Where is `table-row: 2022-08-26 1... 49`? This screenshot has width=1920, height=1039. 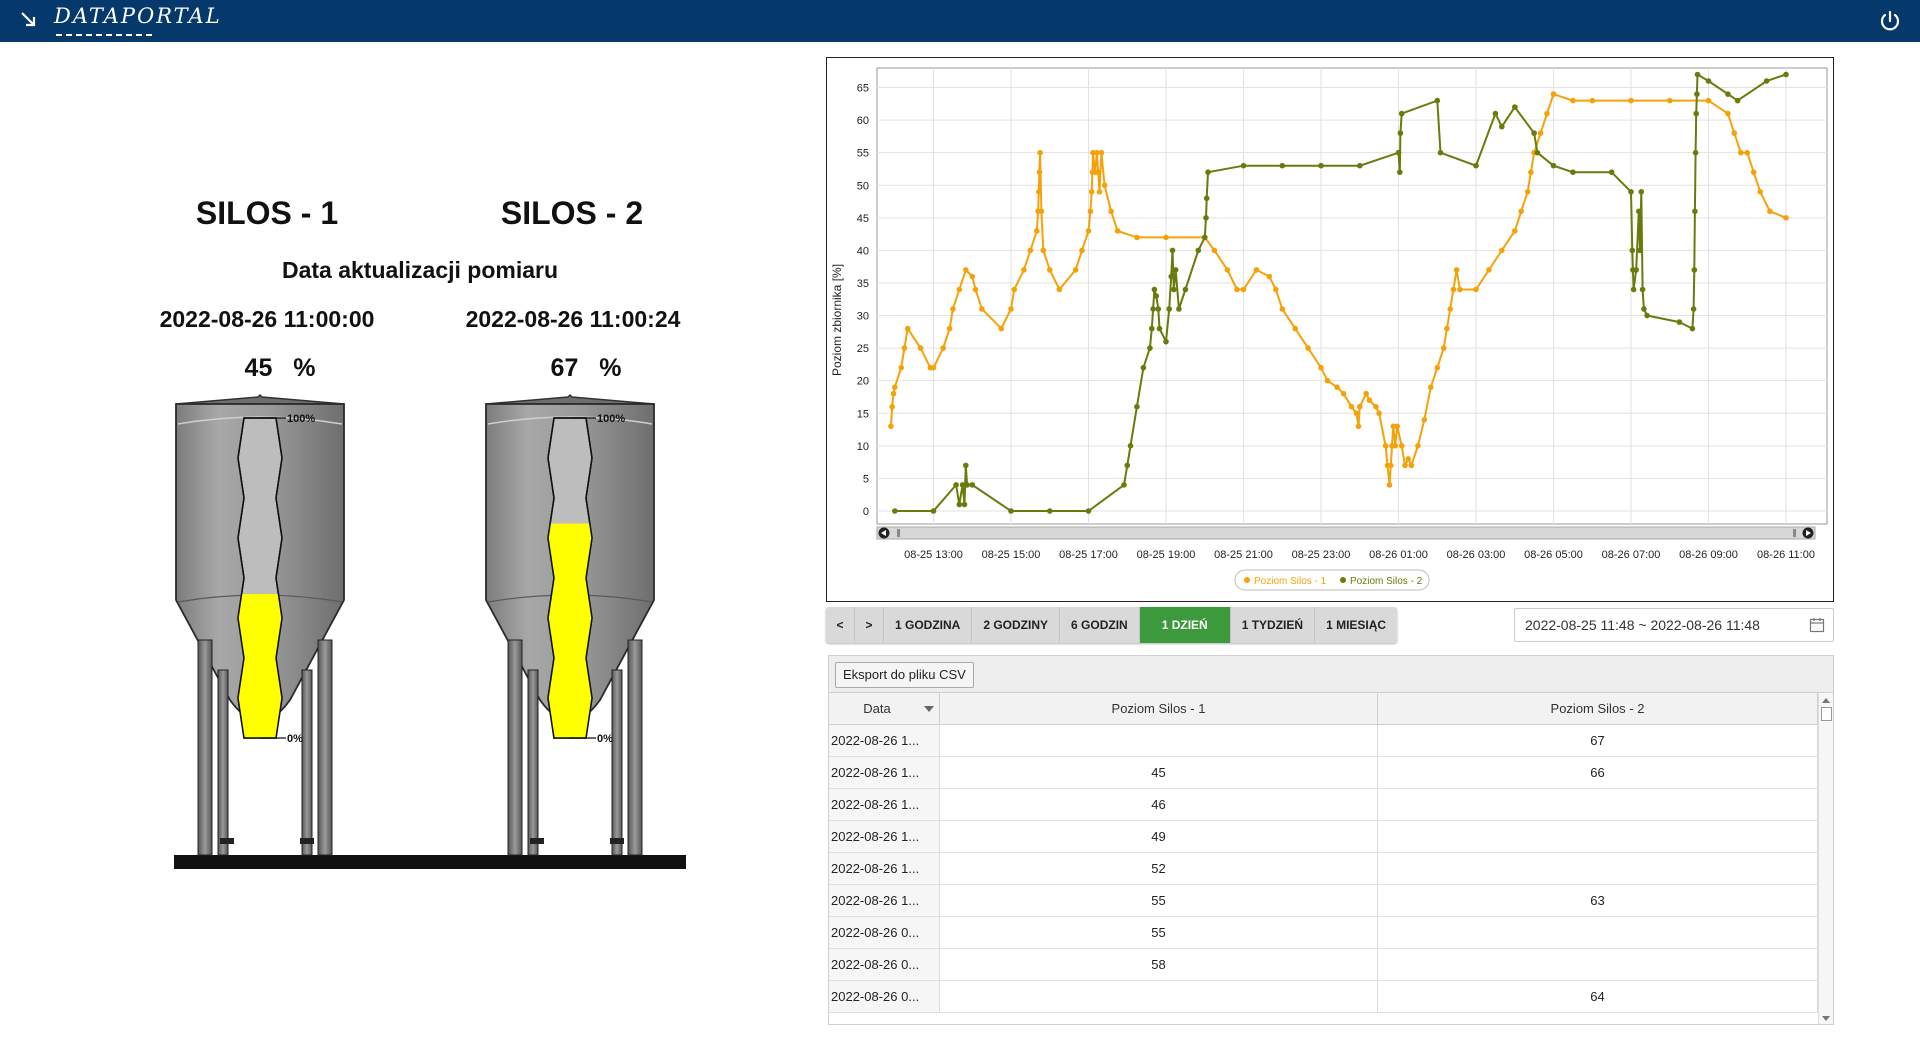 table-row: 2022-08-26 1... 49 is located at coordinates (1331, 837).